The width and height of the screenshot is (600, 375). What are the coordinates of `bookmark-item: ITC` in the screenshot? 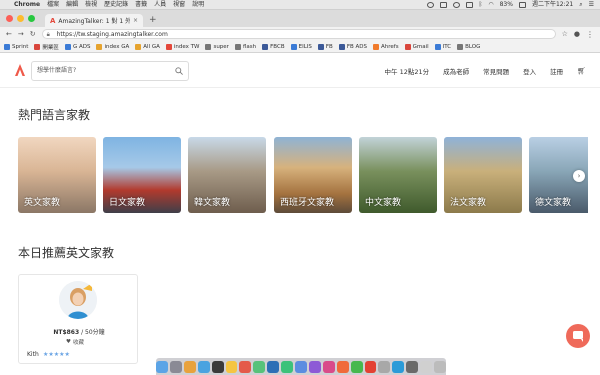 It's located at (442, 46).